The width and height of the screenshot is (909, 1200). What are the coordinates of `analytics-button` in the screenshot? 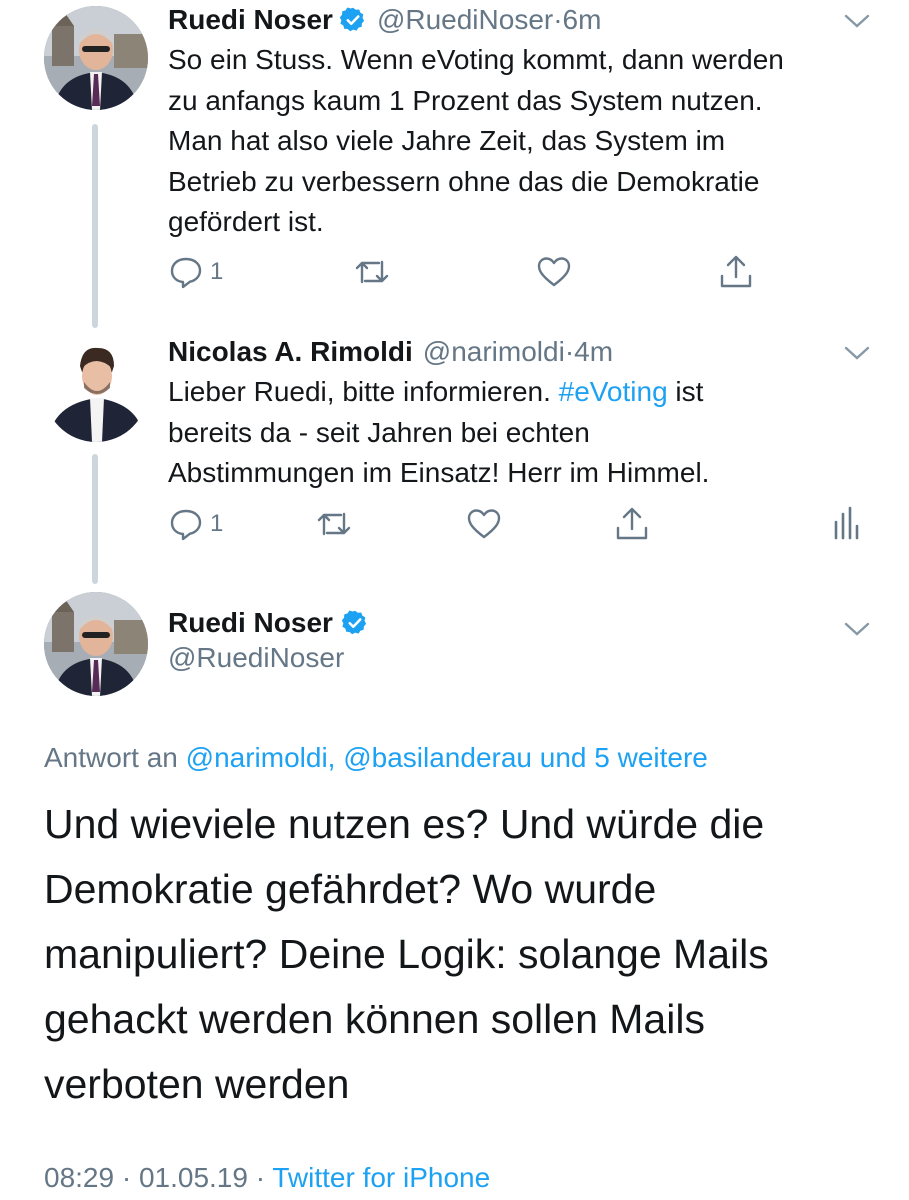 It's located at (846, 524).